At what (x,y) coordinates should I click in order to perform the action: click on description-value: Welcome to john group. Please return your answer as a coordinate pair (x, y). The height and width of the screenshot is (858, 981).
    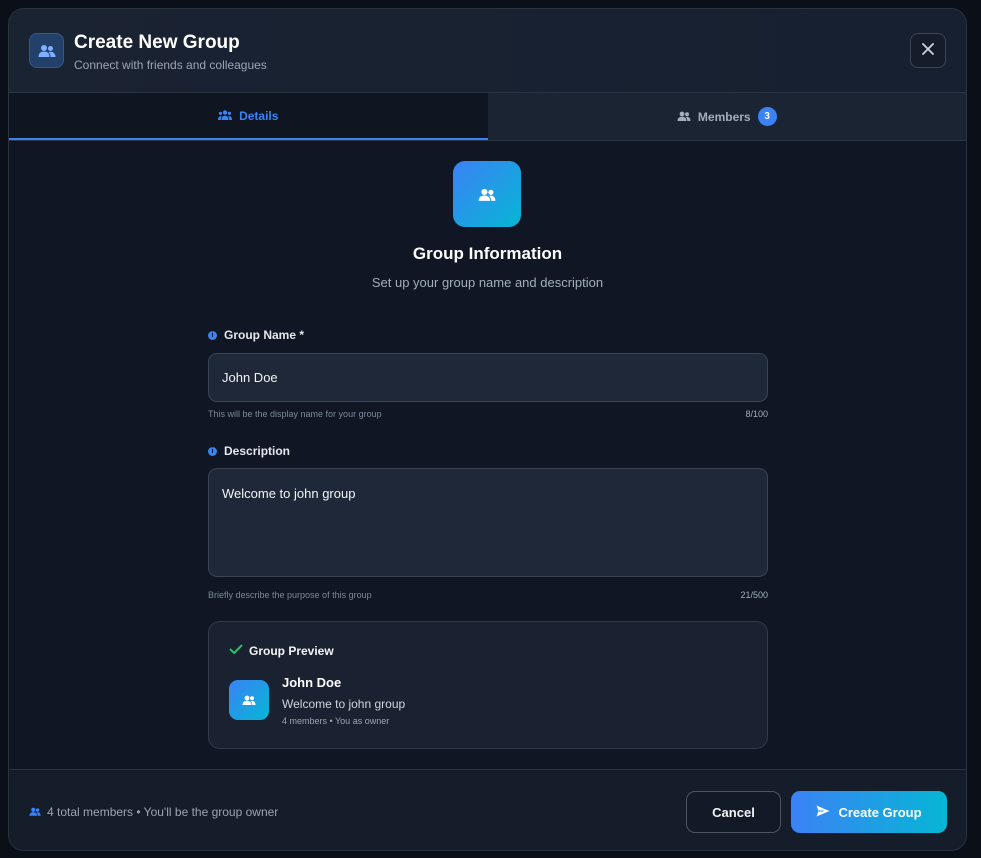
    Looking at the image, I should click on (289, 493).